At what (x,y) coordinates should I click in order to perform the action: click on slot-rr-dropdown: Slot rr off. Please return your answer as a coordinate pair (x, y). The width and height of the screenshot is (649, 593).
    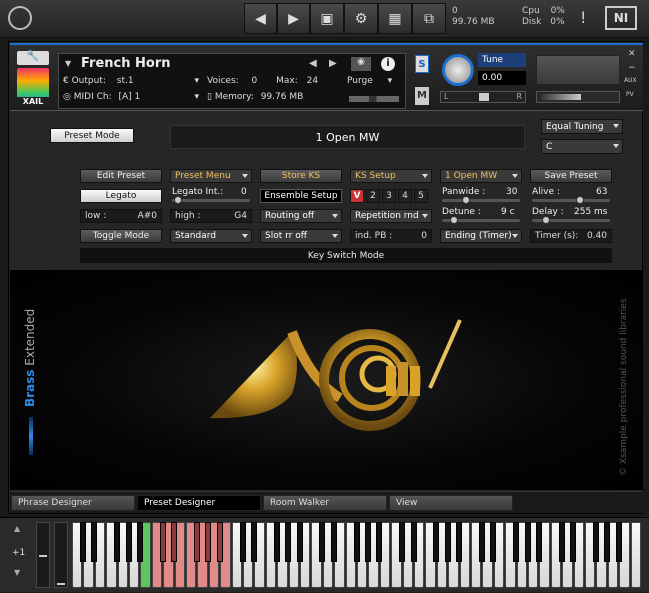
    Looking at the image, I should click on (301, 236).